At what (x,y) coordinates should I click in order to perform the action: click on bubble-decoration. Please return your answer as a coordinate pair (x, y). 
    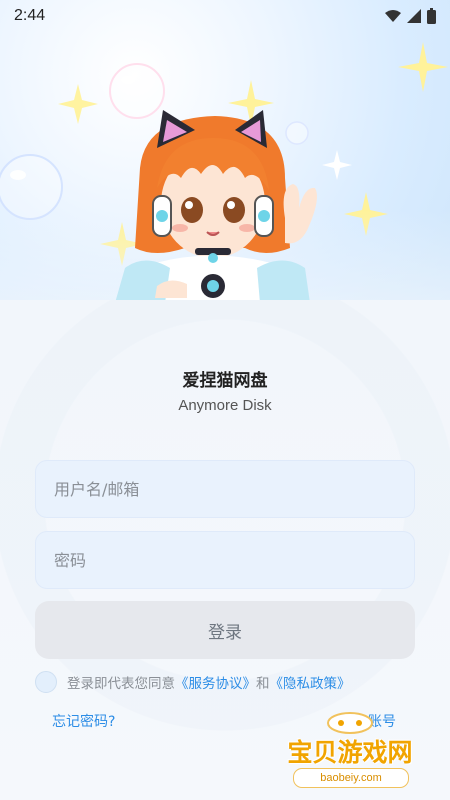
    Looking at the image, I should click on (31, 187).